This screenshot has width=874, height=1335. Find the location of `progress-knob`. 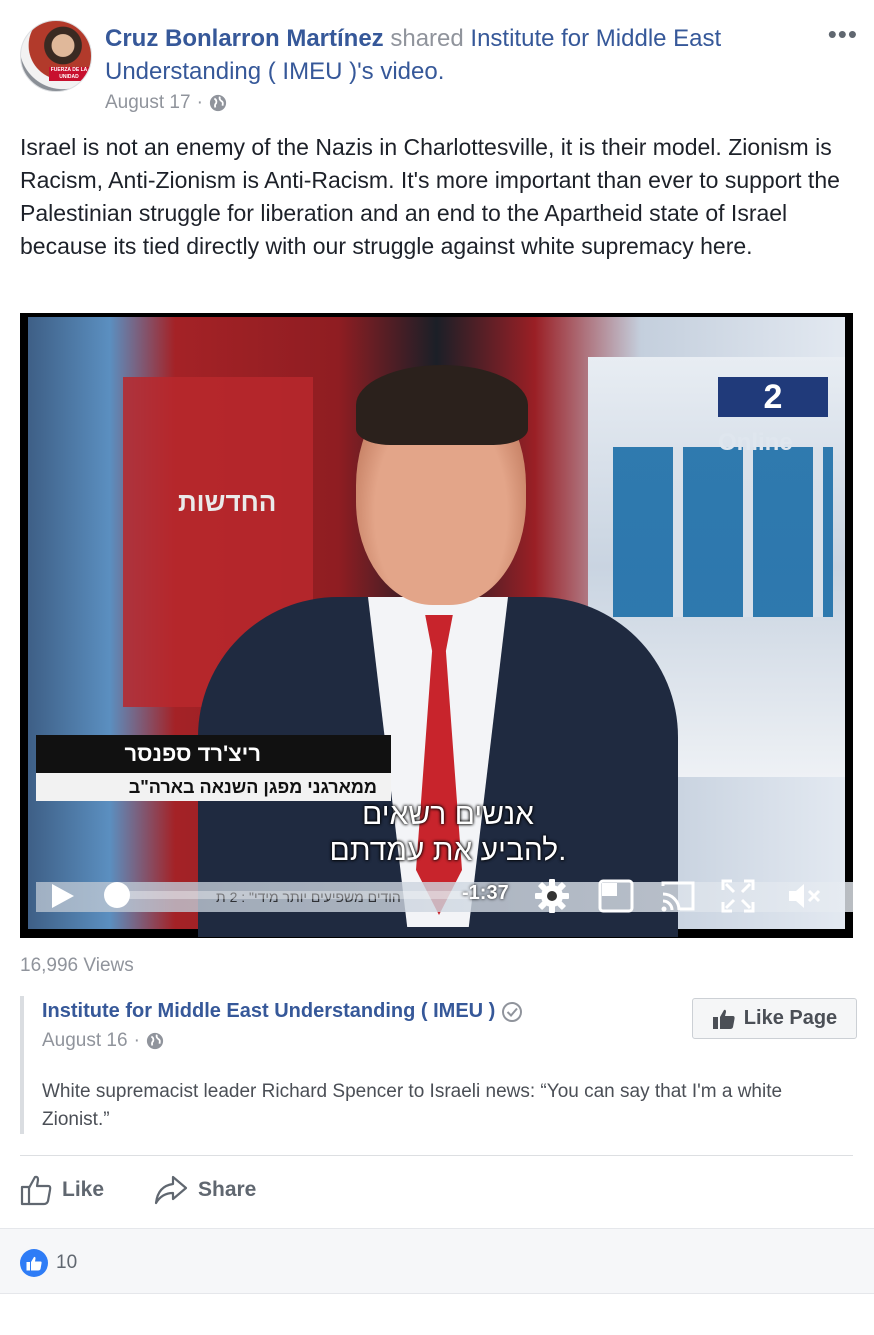

progress-knob is located at coordinates (117, 895).